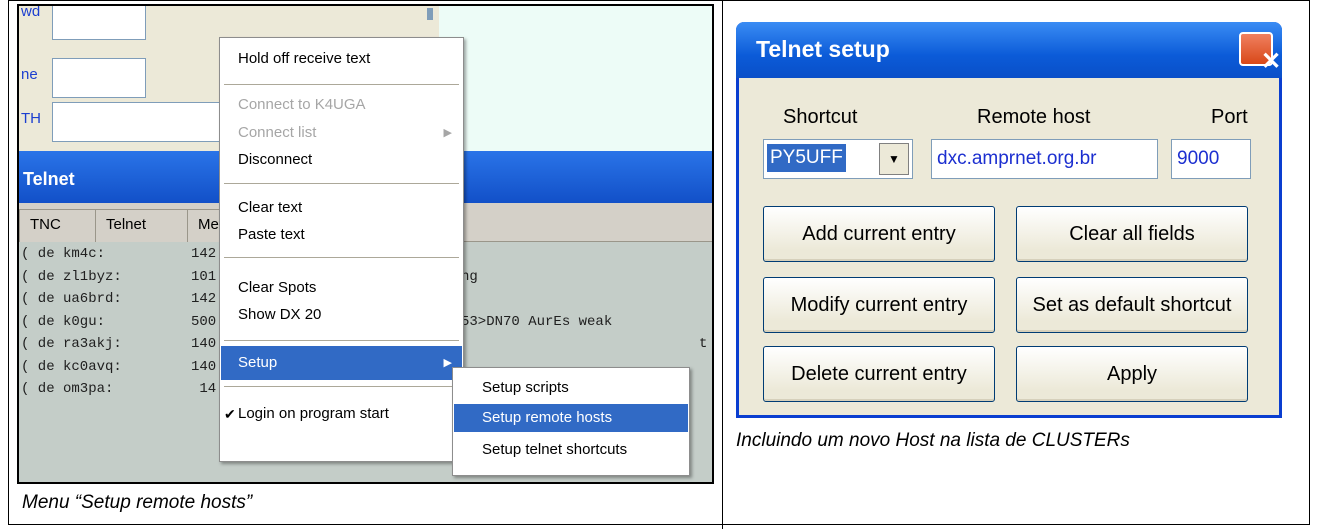 Image resolution: width=1318 pixels, height=529 pixels. What do you see at coordinates (341, 315) in the screenshot?
I see `menu-item-show-dx: Show DX 20` at bounding box center [341, 315].